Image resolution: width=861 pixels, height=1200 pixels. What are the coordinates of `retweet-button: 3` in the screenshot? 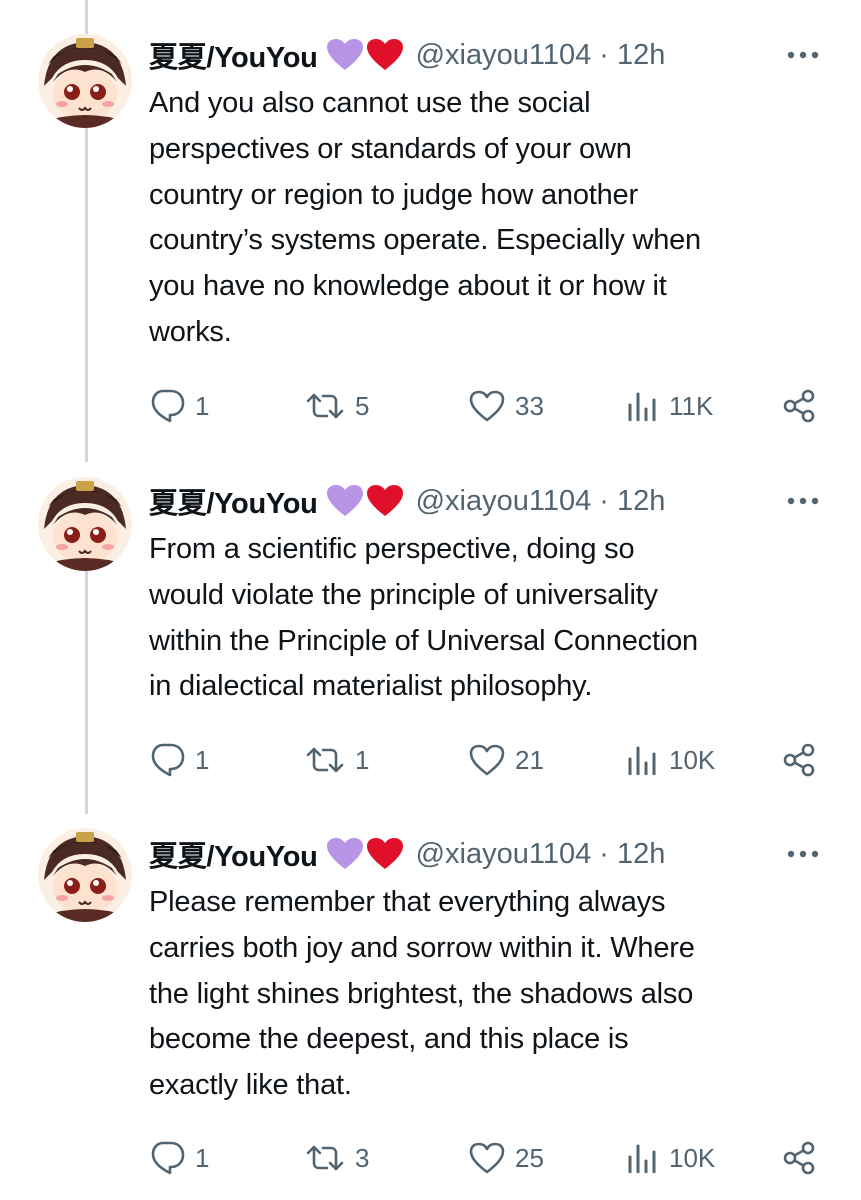 It's located at (337, 1158).